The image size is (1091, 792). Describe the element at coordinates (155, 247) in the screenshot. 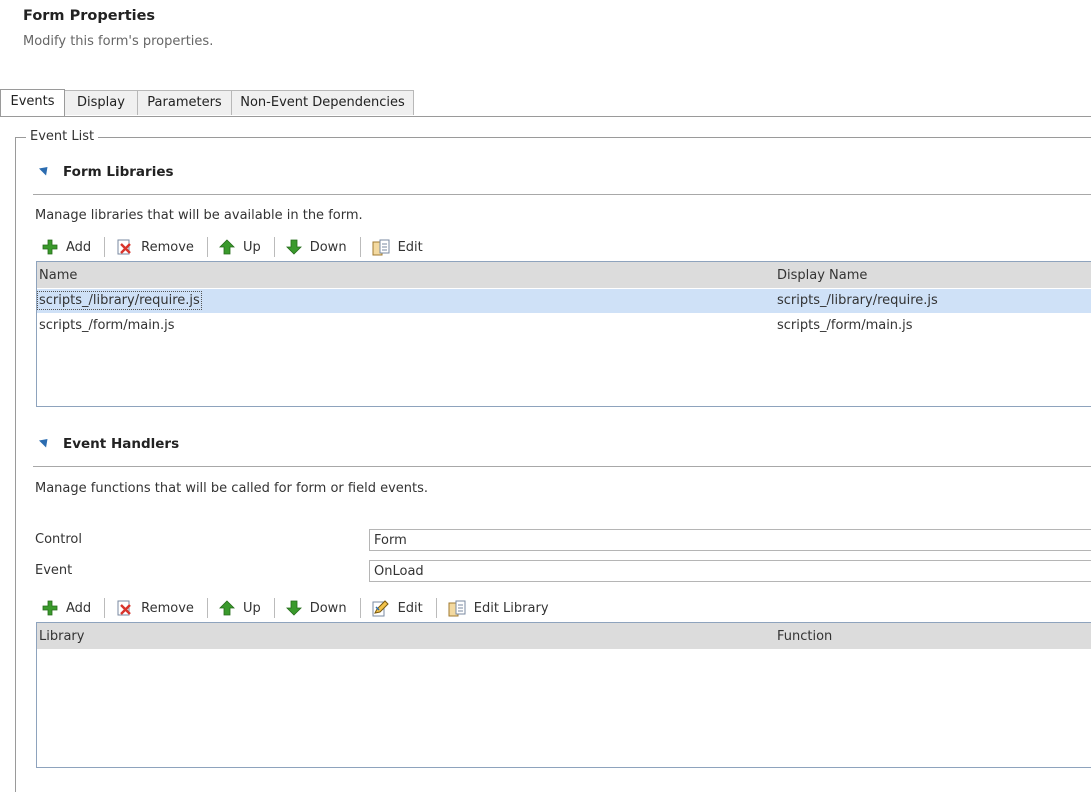

I see `remove-library-button: Remove` at that location.